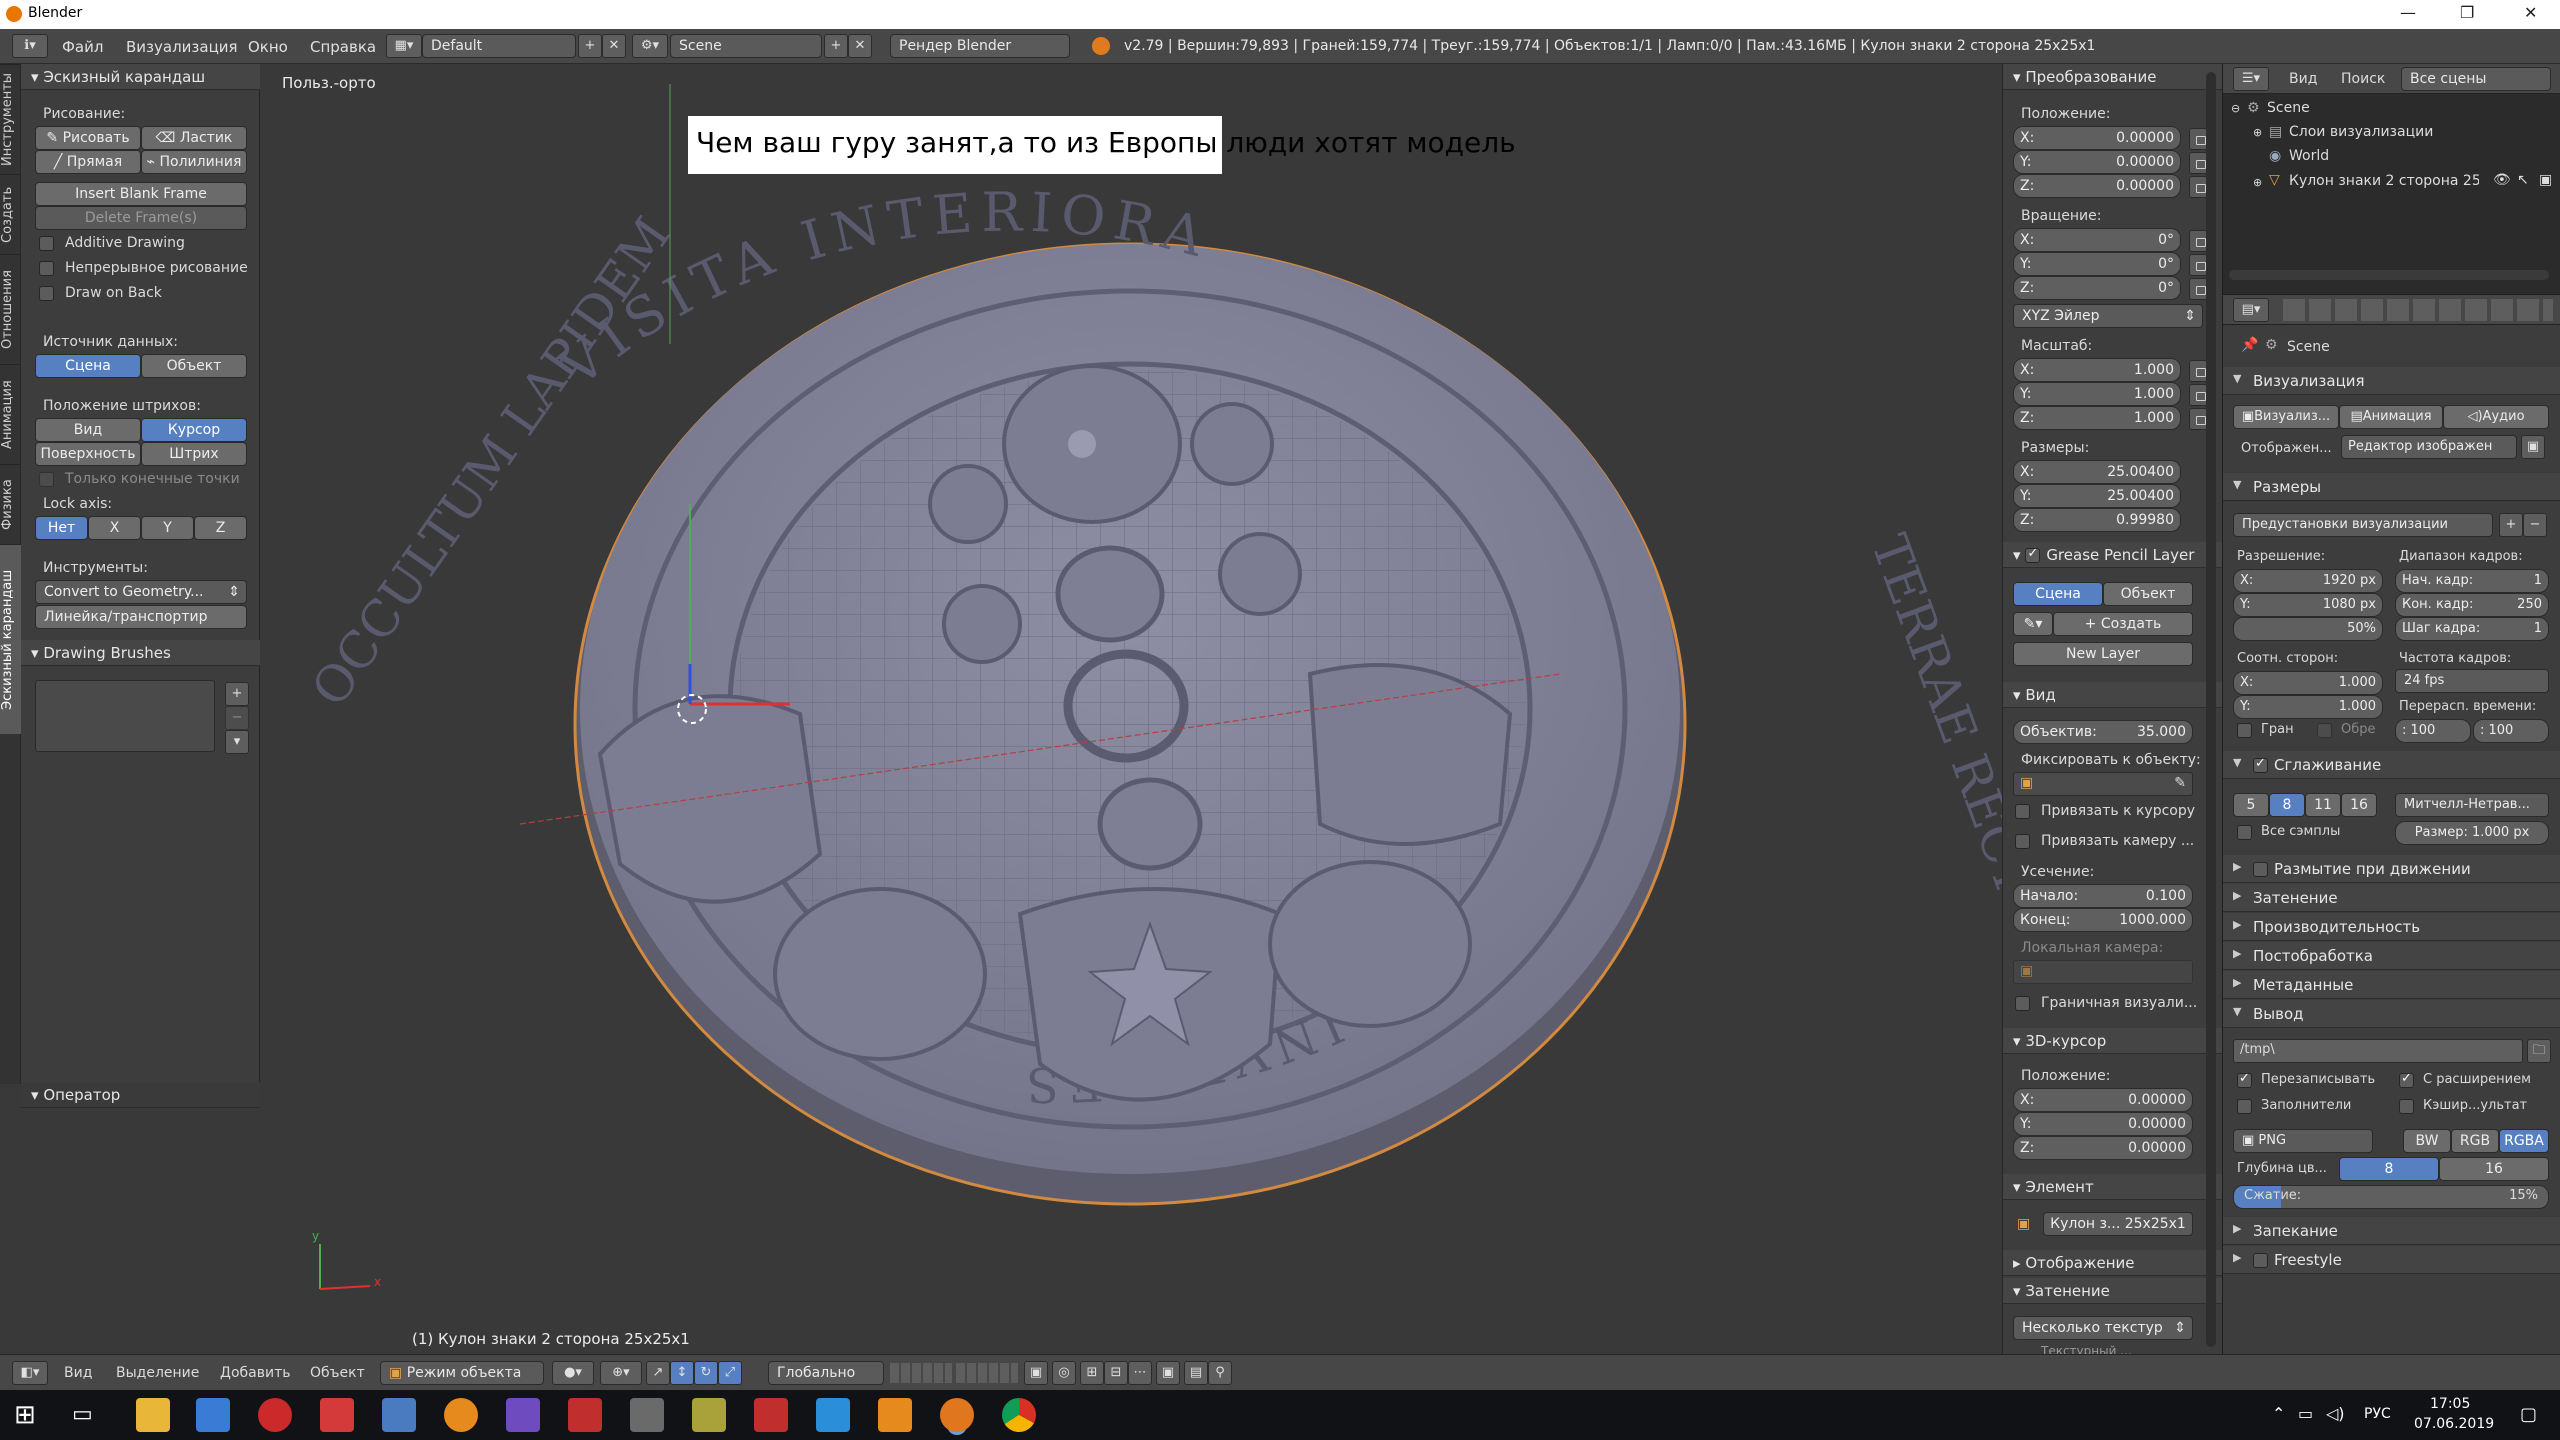 This screenshot has width=2560, height=1440. What do you see at coordinates (573, 1373) in the screenshot?
I see `shading-mode-icon: ●▾` at bounding box center [573, 1373].